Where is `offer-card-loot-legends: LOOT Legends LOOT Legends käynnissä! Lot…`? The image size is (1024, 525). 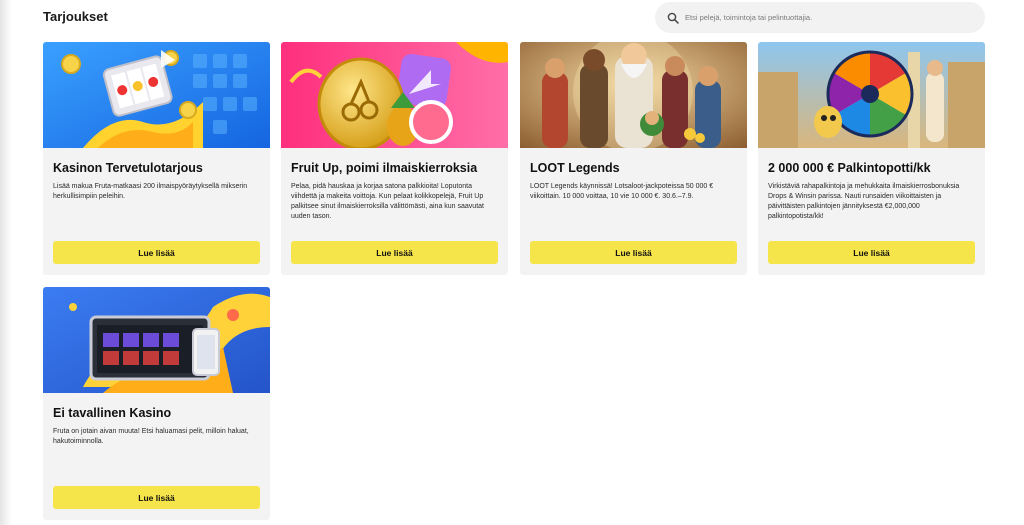 offer-card-loot-legends: LOOT Legends LOOT Legends käynnissä! Lot… is located at coordinates (633, 158).